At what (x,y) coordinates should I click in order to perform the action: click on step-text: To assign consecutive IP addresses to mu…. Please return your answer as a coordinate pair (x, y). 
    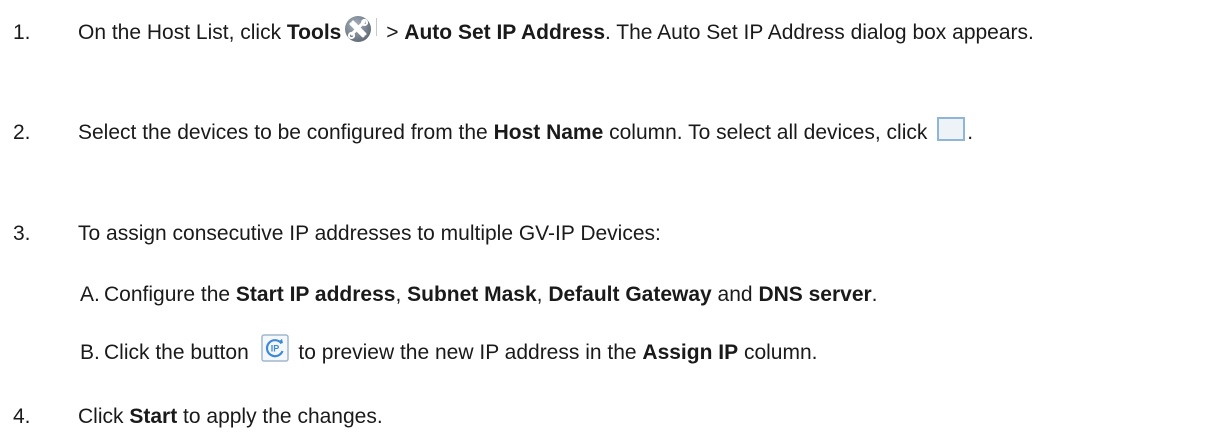
    Looking at the image, I should click on (369, 233).